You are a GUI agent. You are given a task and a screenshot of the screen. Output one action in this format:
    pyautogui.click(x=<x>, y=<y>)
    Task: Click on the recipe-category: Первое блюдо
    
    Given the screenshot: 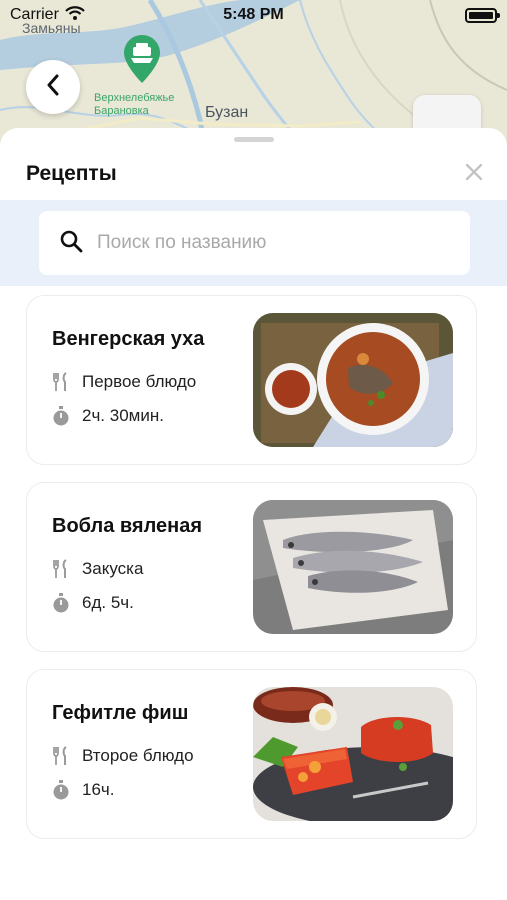 What is the action you would take?
    pyautogui.click(x=139, y=381)
    